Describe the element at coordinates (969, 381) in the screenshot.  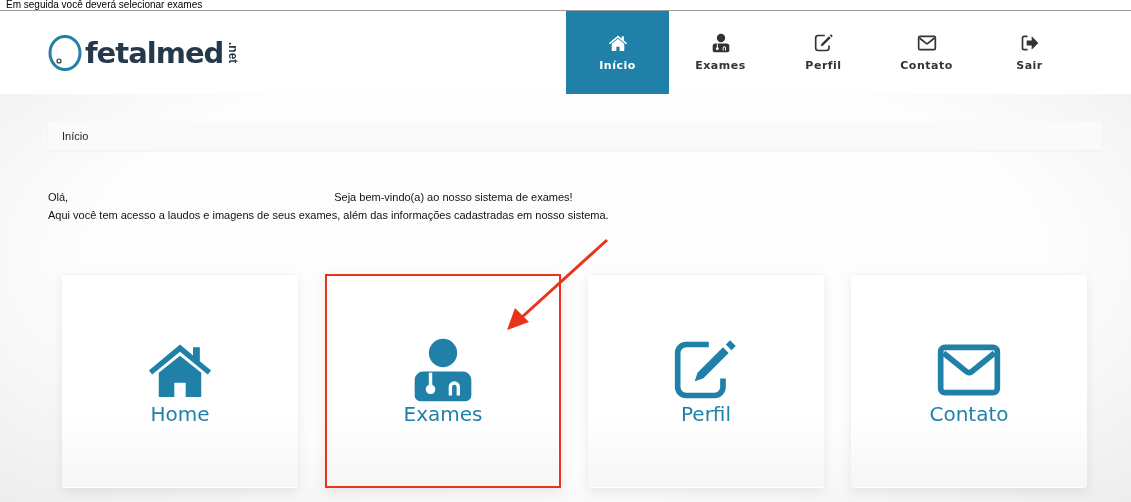
I see `menu-card: Contato` at that location.